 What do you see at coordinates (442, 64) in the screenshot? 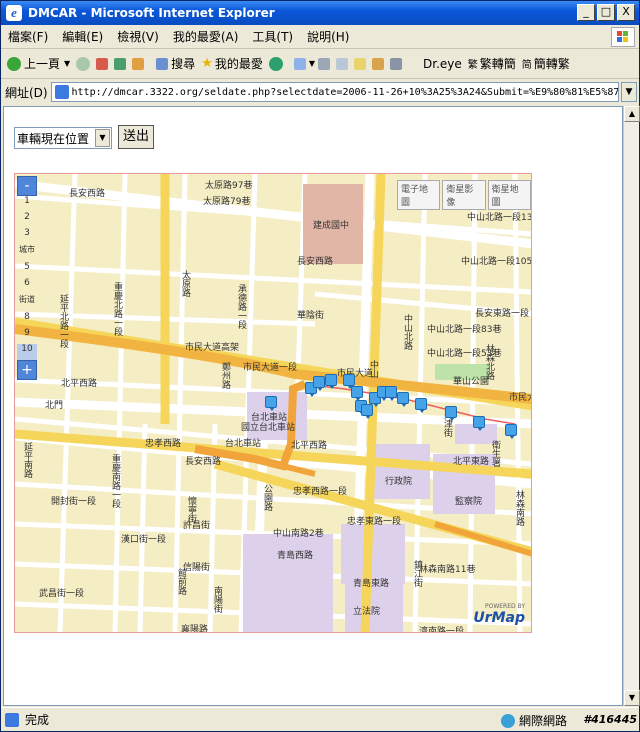
I see `dreye-button: Dr.eye` at bounding box center [442, 64].